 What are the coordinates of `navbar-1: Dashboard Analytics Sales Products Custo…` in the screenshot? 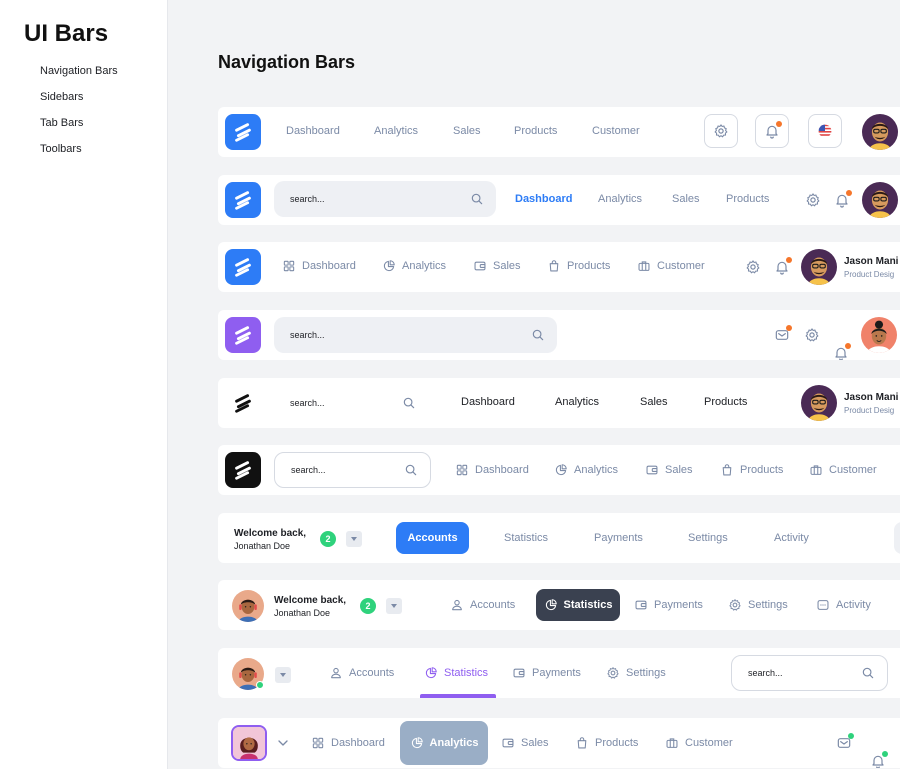 It's located at (559, 132).